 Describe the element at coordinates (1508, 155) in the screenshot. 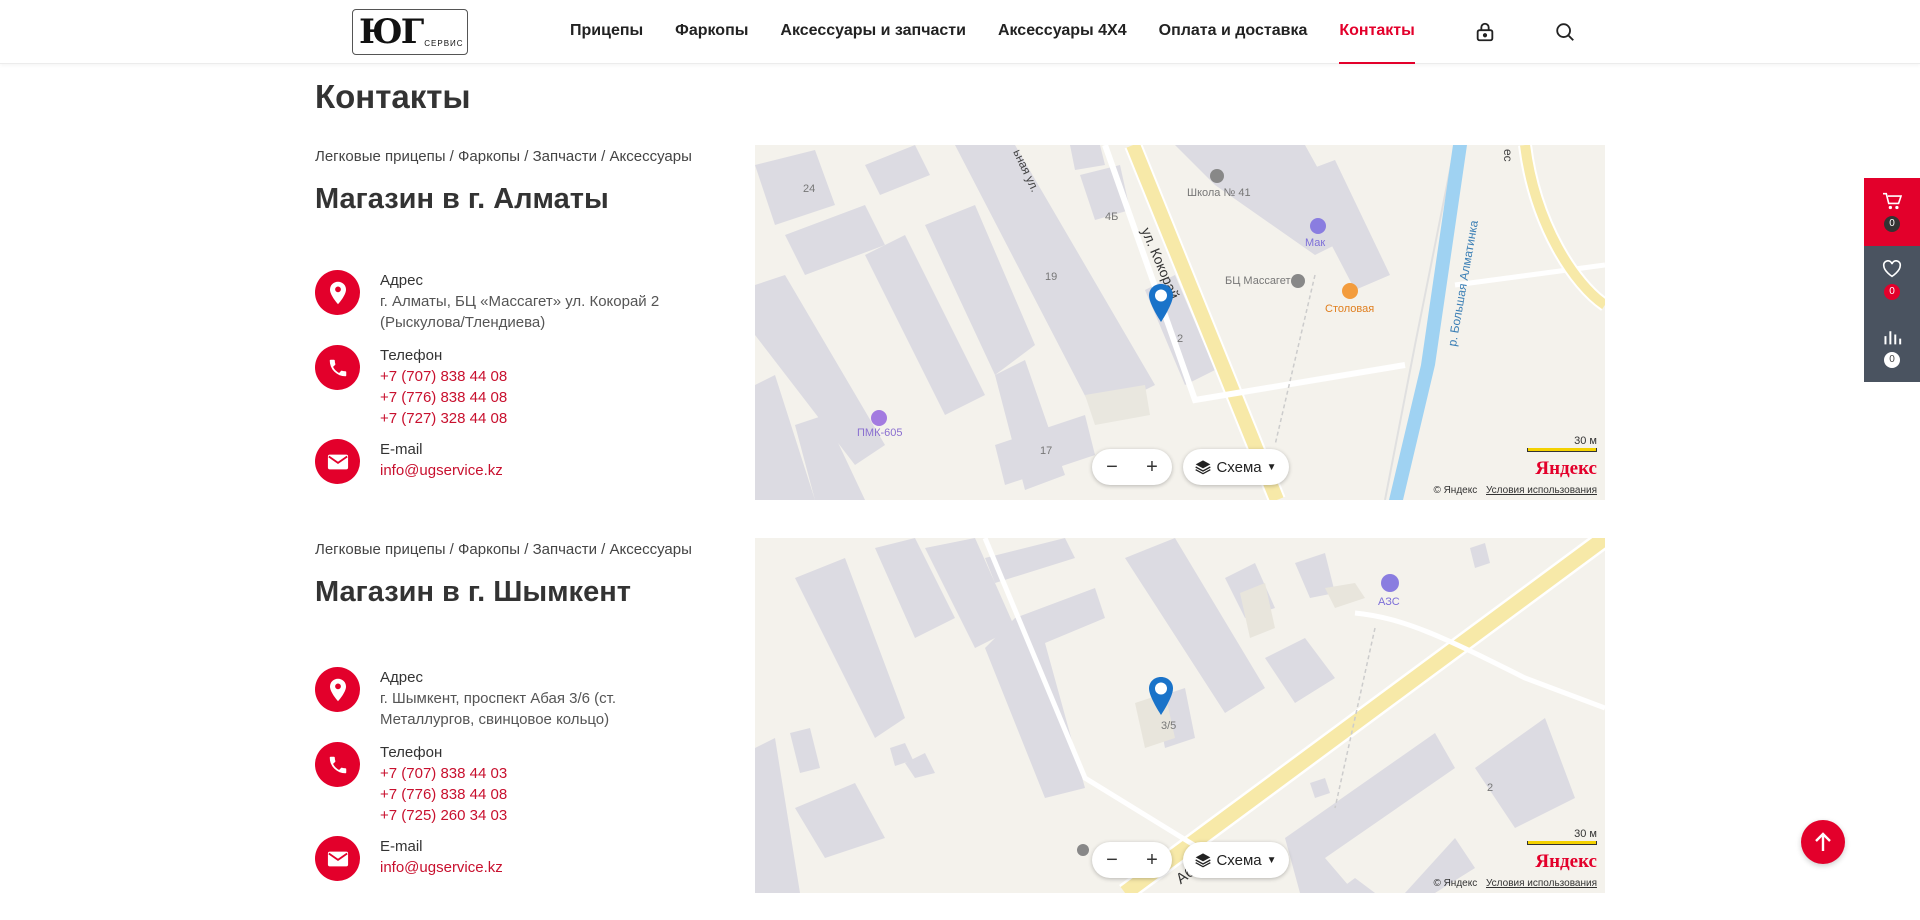

I see `map-street-label: ес` at that location.